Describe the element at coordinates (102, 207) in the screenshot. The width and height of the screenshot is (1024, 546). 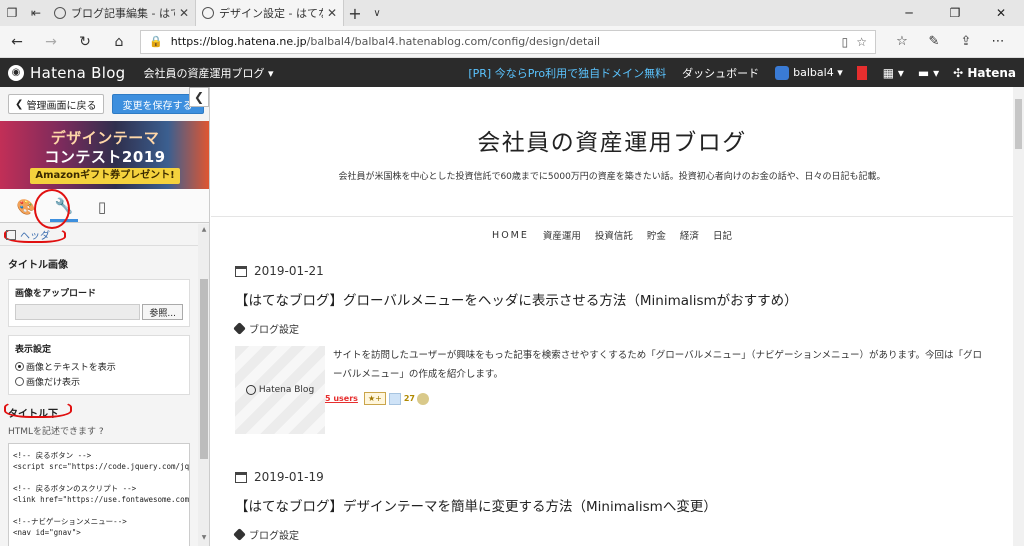
I see `smartphone-icon: ▯` at that location.